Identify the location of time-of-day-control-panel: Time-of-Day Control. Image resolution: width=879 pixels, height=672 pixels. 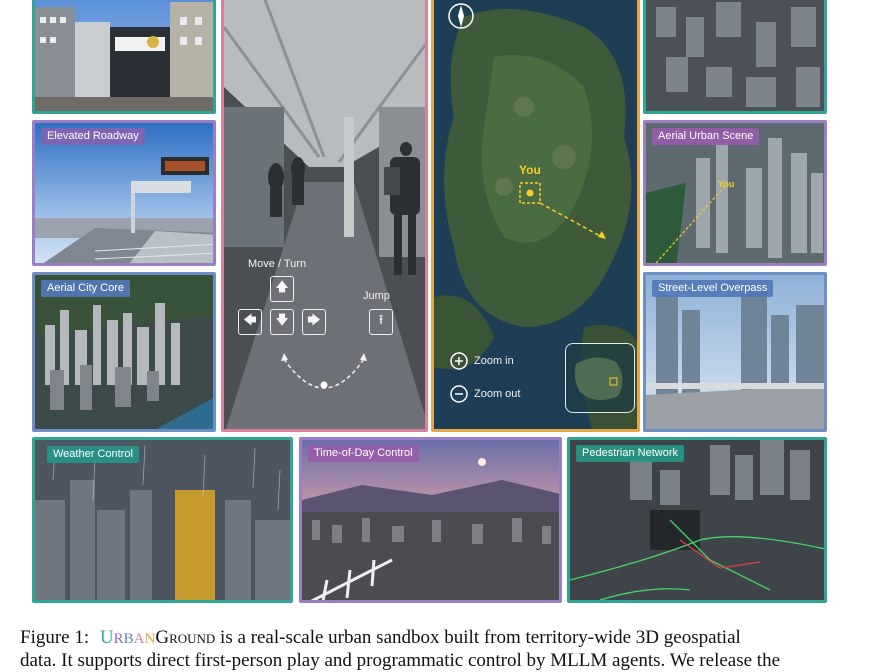
(430, 520).